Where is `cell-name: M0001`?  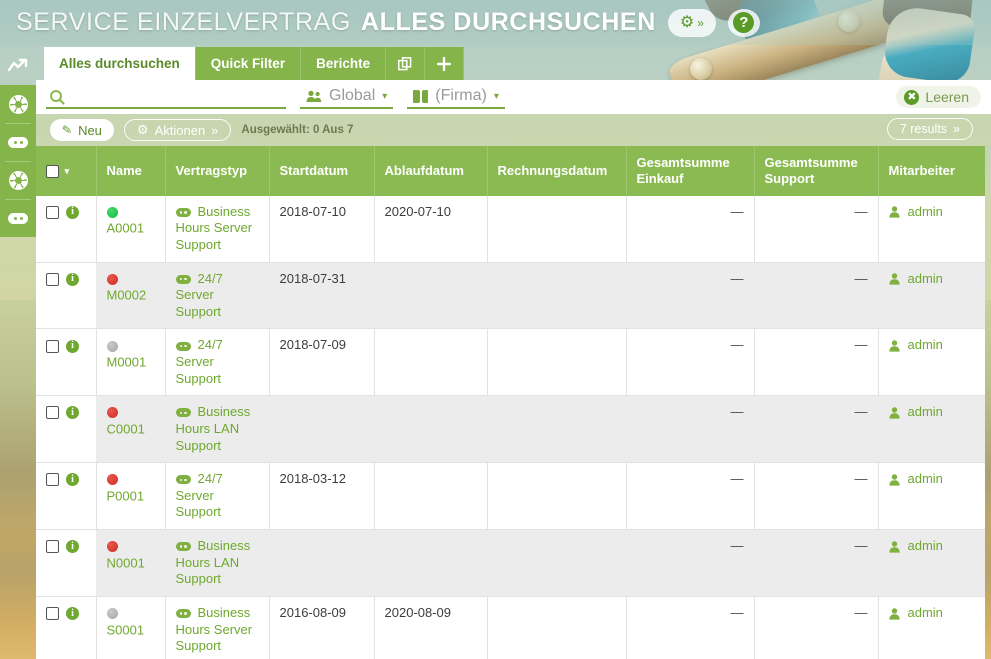
cell-name: M0001 is located at coordinates (131, 362).